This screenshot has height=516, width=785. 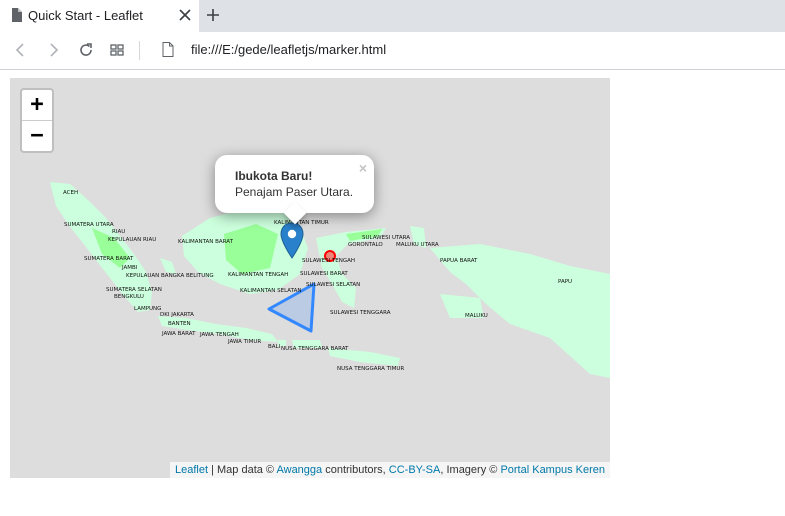 What do you see at coordinates (206, 242) in the screenshot?
I see `region-label: KALIMANTAN BARAT` at bounding box center [206, 242].